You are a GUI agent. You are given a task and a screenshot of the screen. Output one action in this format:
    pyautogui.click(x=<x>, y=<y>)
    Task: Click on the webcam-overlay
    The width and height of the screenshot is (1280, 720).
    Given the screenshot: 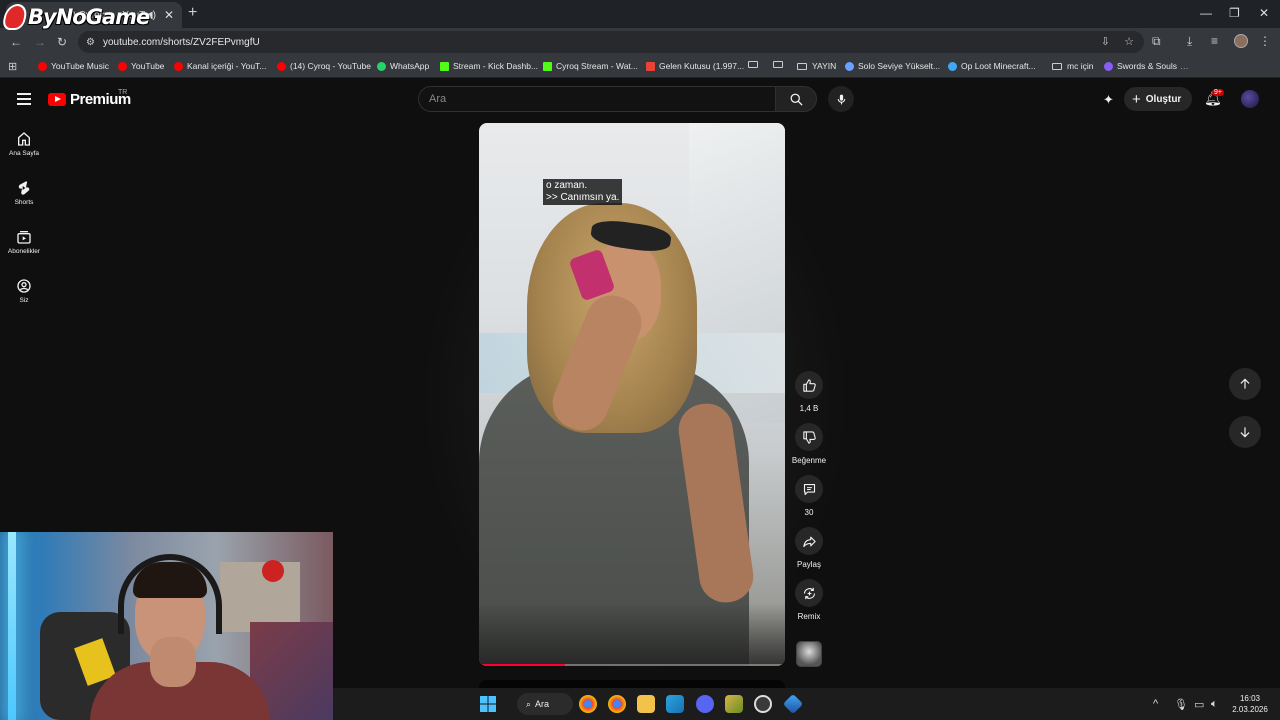 What is the action you would take?
    pyautogui.click(x=166, y=626)
    